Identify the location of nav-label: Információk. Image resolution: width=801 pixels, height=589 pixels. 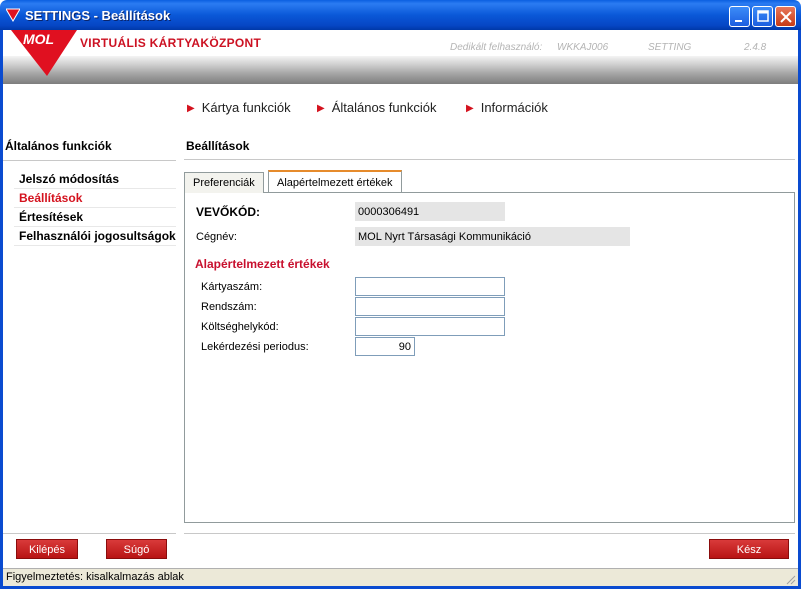
(514, 107).